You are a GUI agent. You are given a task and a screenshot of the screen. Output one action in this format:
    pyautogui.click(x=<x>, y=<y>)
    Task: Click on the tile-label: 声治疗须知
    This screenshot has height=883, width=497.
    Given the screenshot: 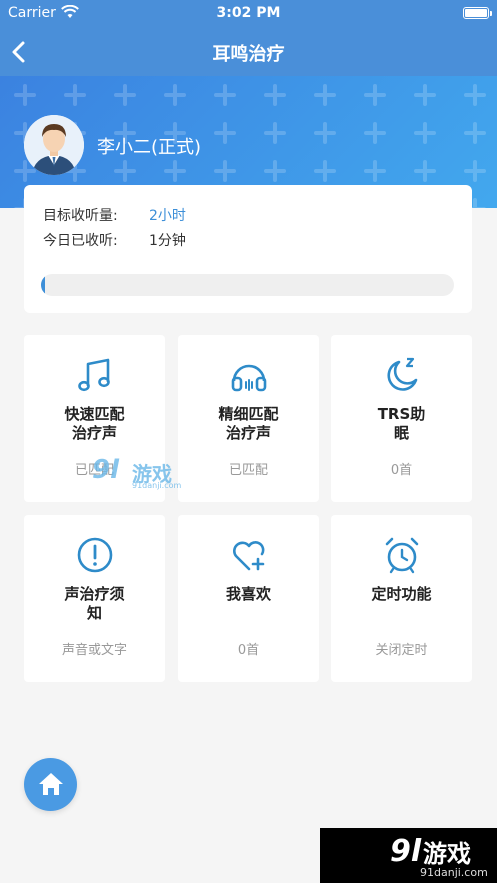 What is the action you would take?
    pyautogui.click(x=94, y=603)
    